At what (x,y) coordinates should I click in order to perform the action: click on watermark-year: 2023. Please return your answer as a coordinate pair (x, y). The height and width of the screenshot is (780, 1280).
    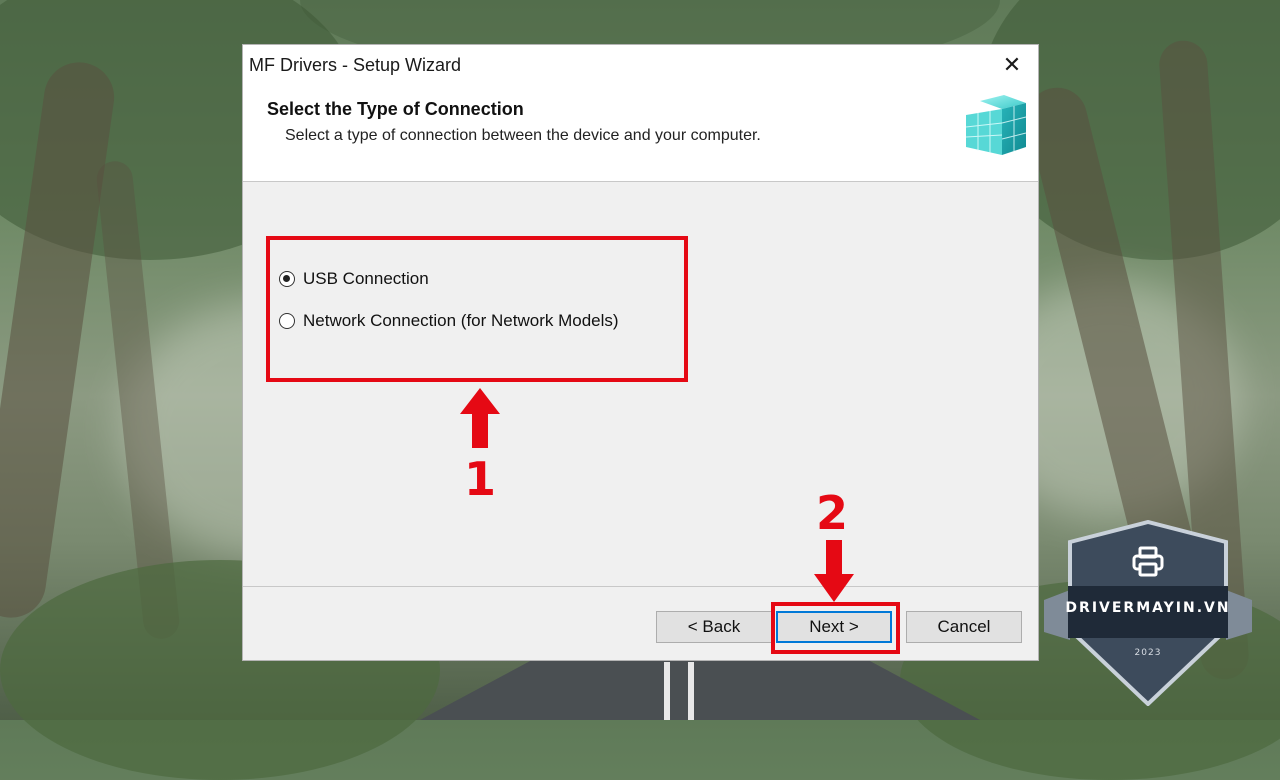
    Looking at the image, I should click on (1148, 653).